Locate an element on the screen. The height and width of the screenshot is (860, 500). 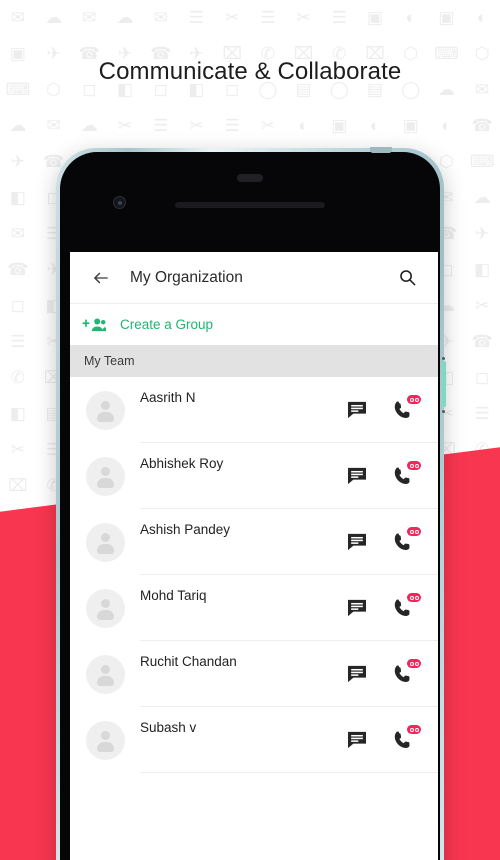
earpiece-speaker-icon is located at coordinates (250, 205).